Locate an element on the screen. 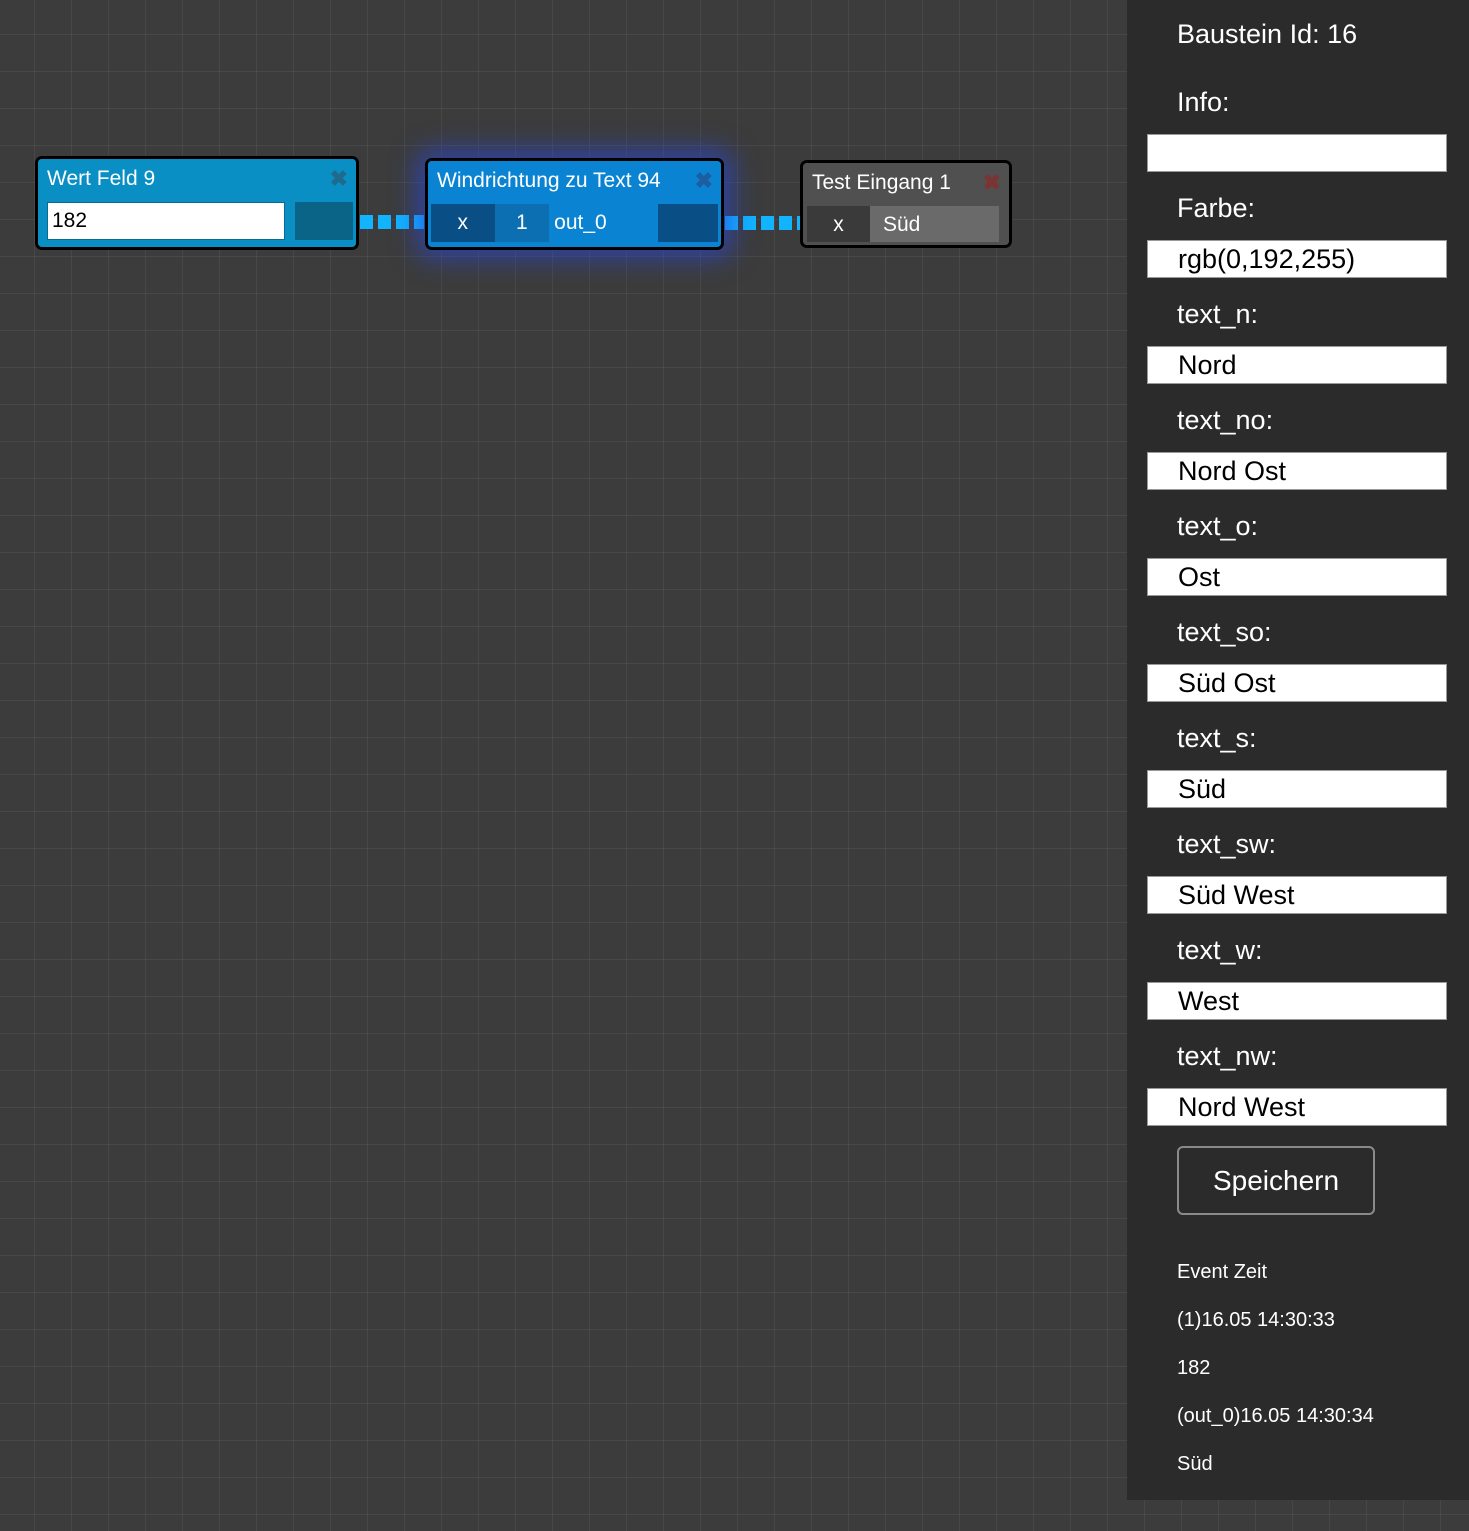  text-s-input is located at coordinates (1297, 789).